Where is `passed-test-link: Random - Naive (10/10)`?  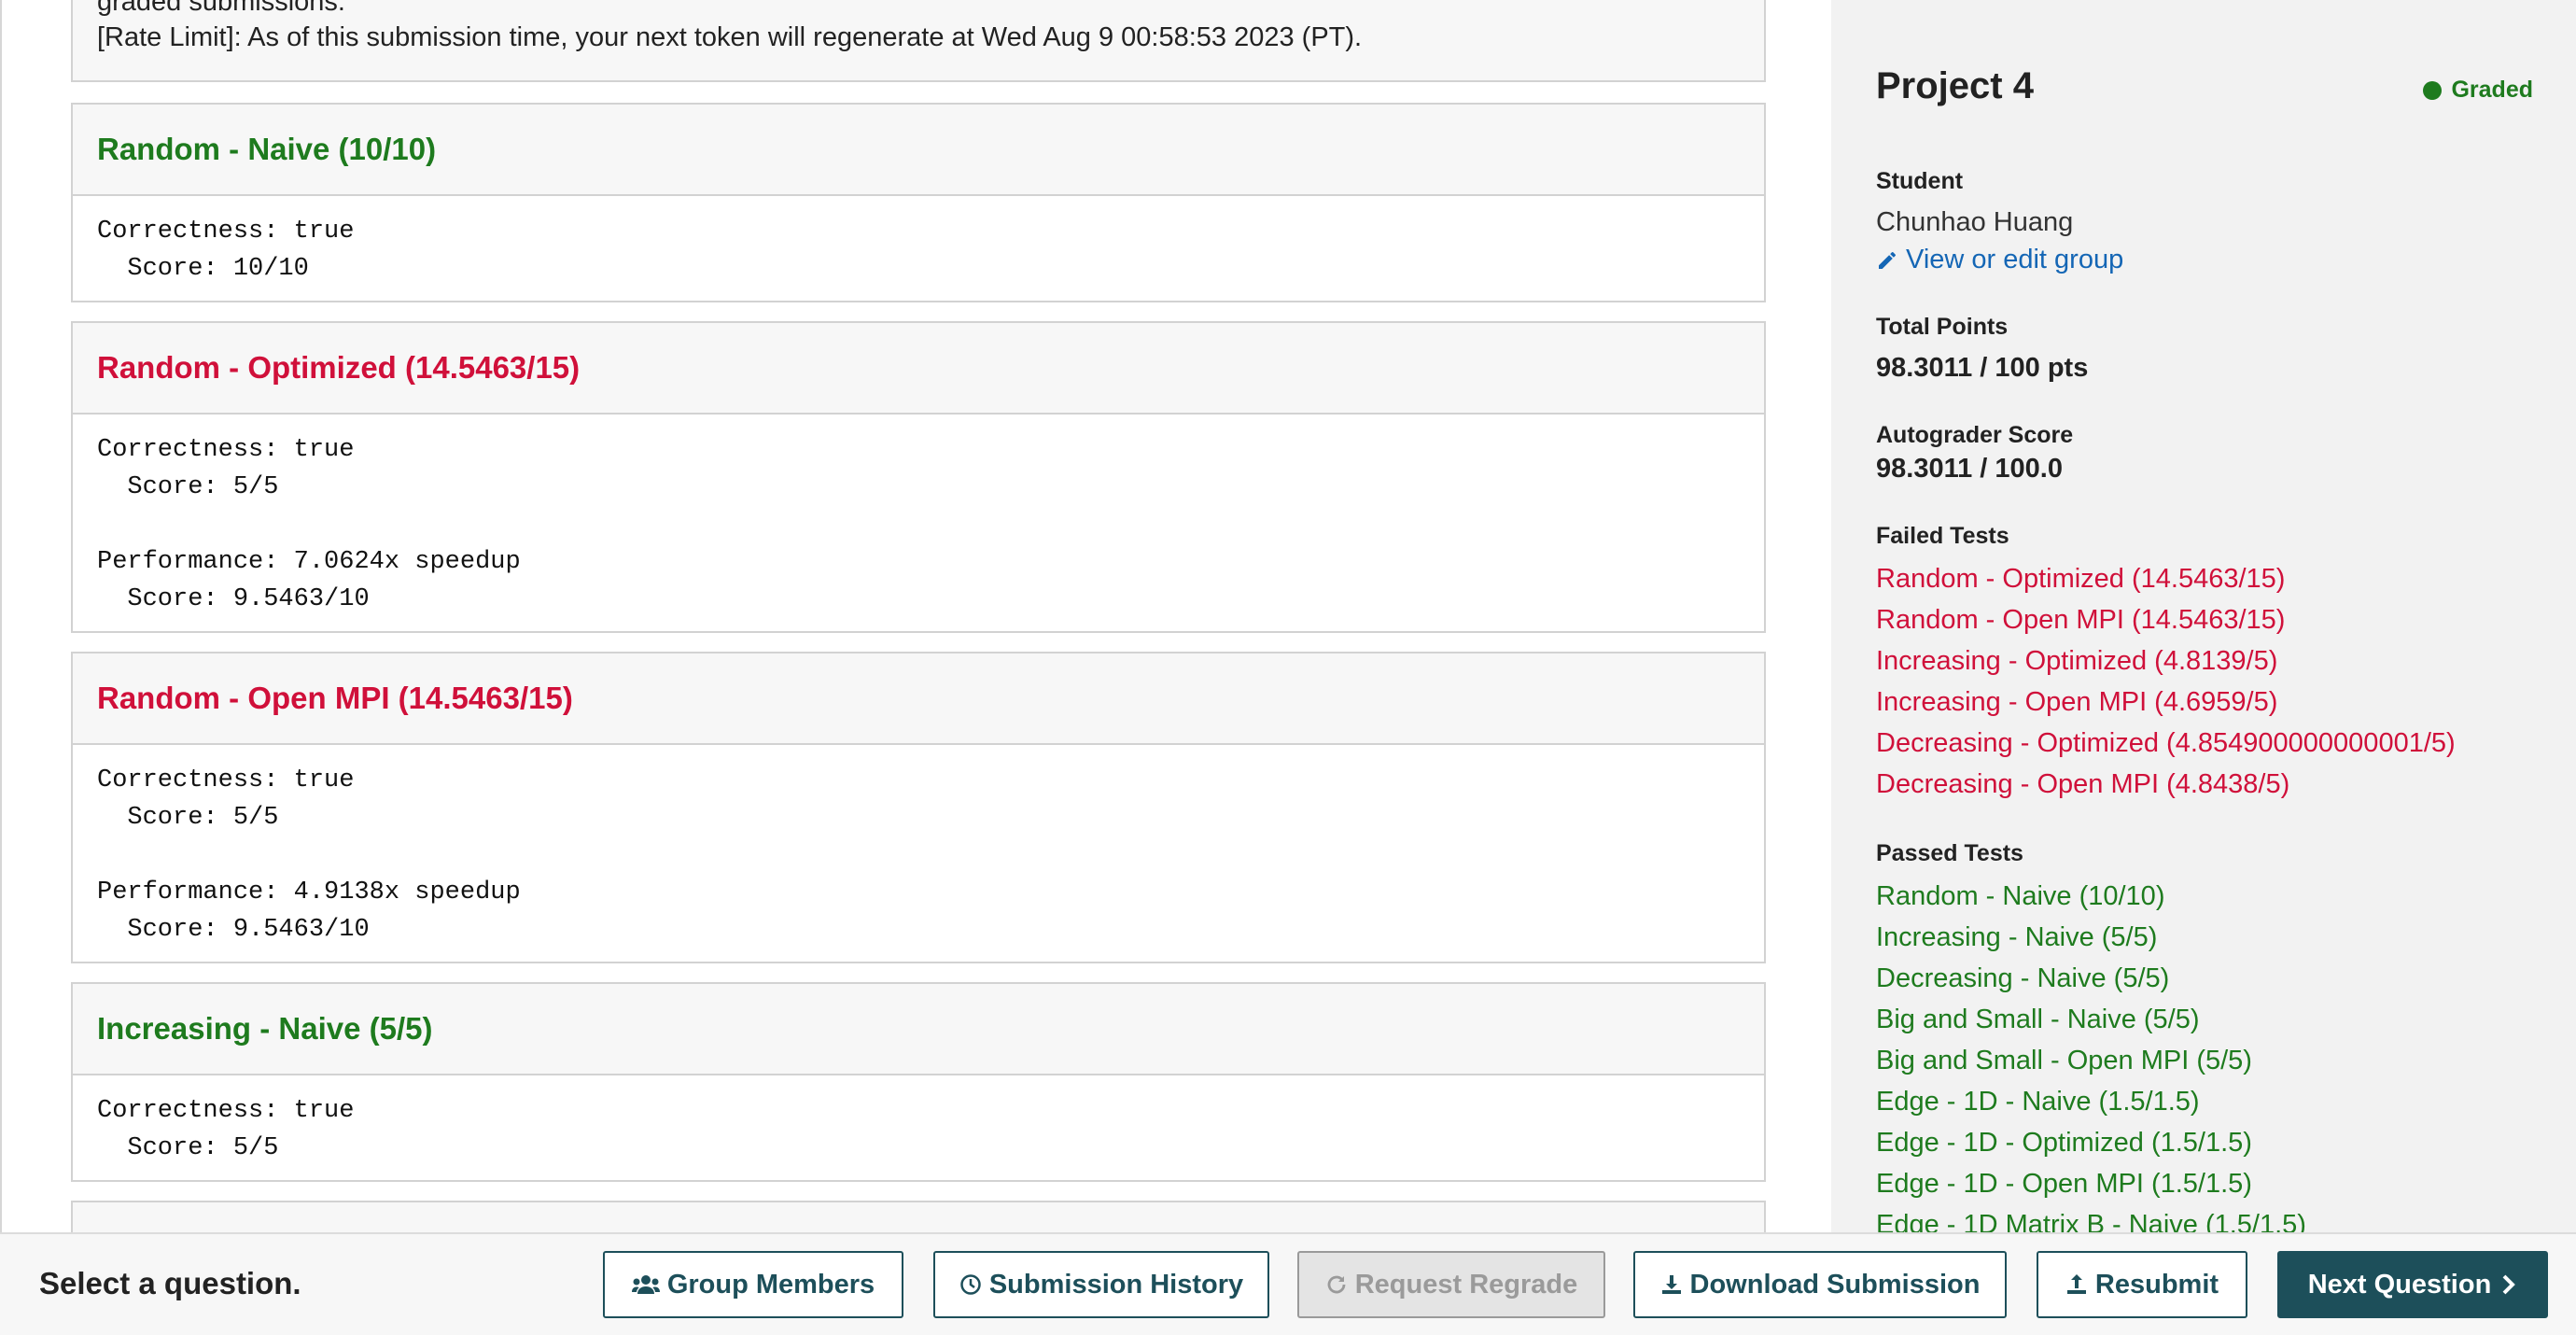
passed-test-link: Random - Naive (10/10) is located at coordinates (2020, 896).